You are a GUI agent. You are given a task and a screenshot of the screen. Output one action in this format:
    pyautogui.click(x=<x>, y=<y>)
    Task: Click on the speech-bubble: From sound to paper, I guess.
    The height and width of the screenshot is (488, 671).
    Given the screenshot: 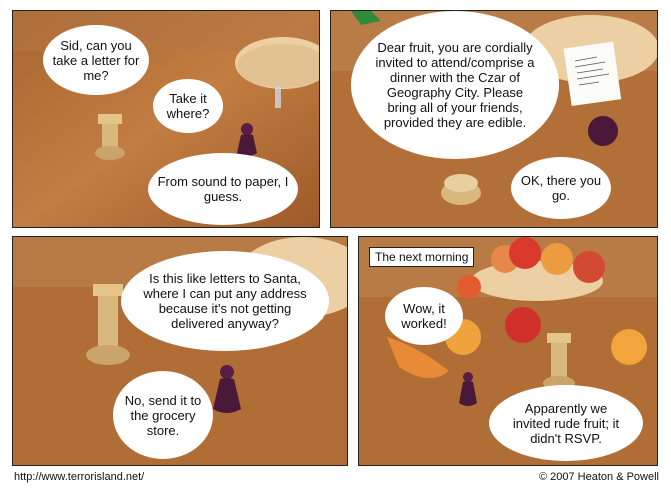 What is the action you would take?
    pyautogui.click(x=223, y=189)
    